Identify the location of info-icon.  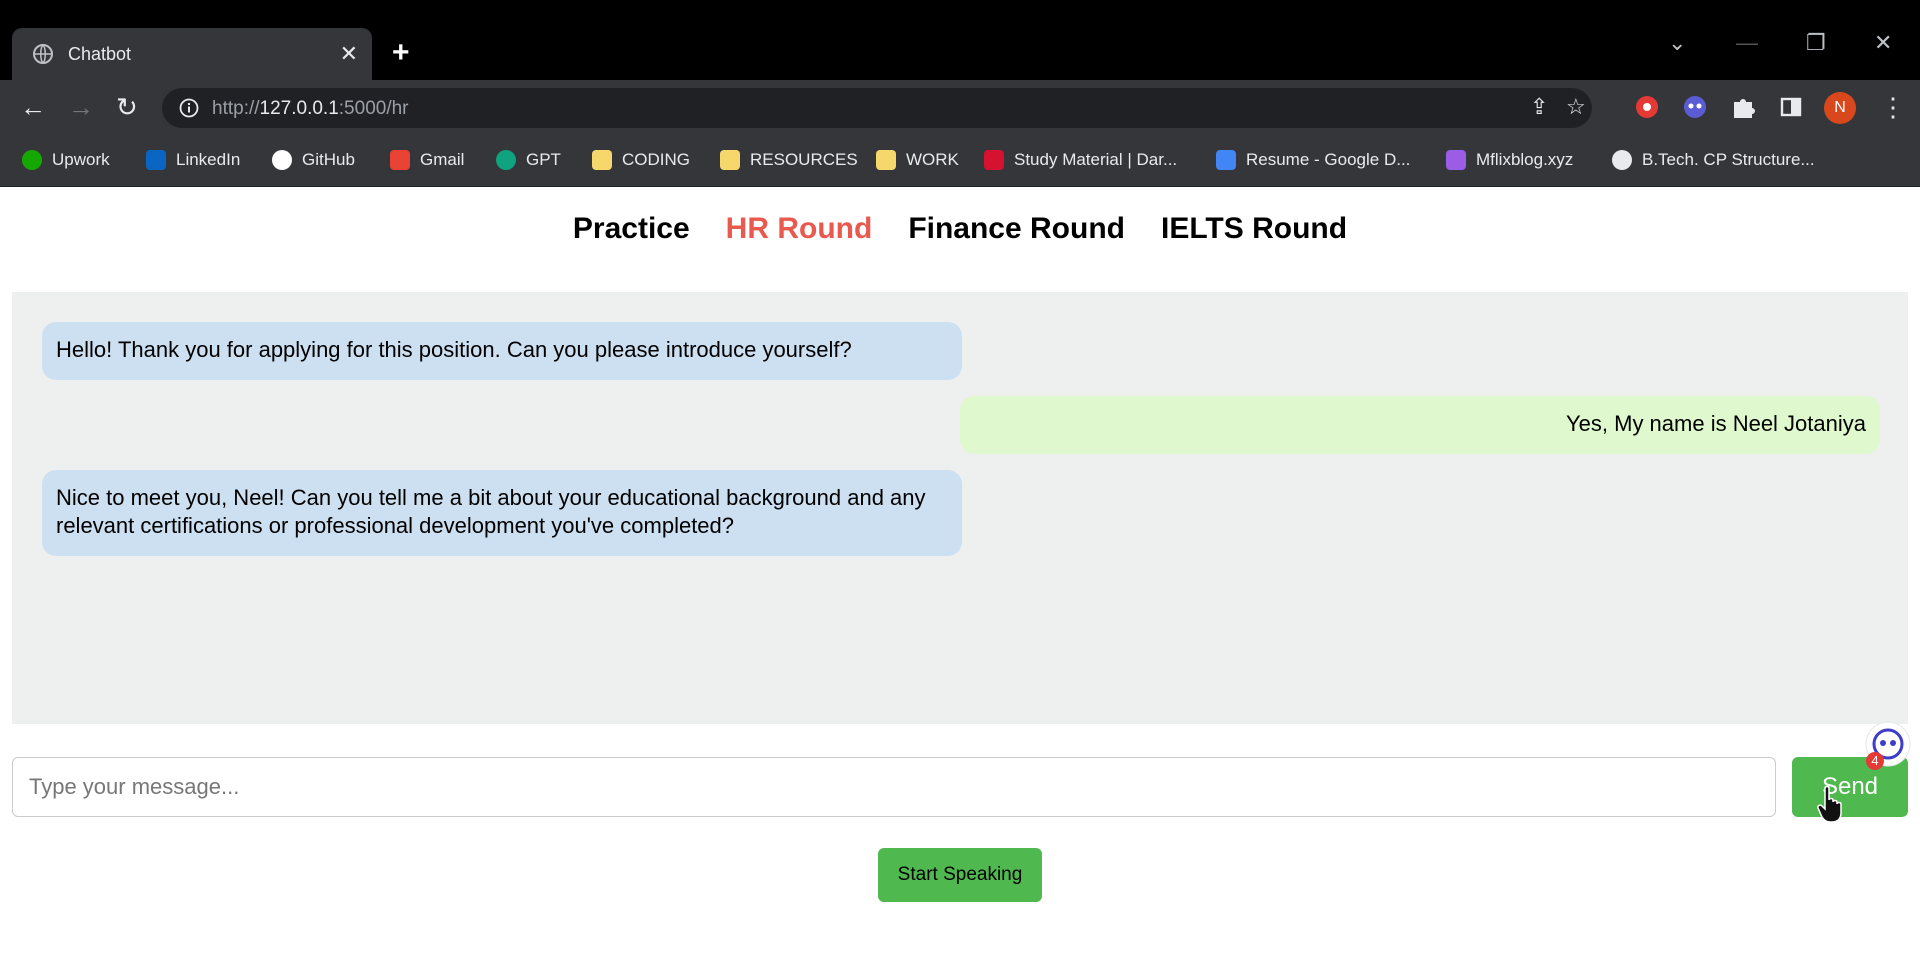
(189, 108).